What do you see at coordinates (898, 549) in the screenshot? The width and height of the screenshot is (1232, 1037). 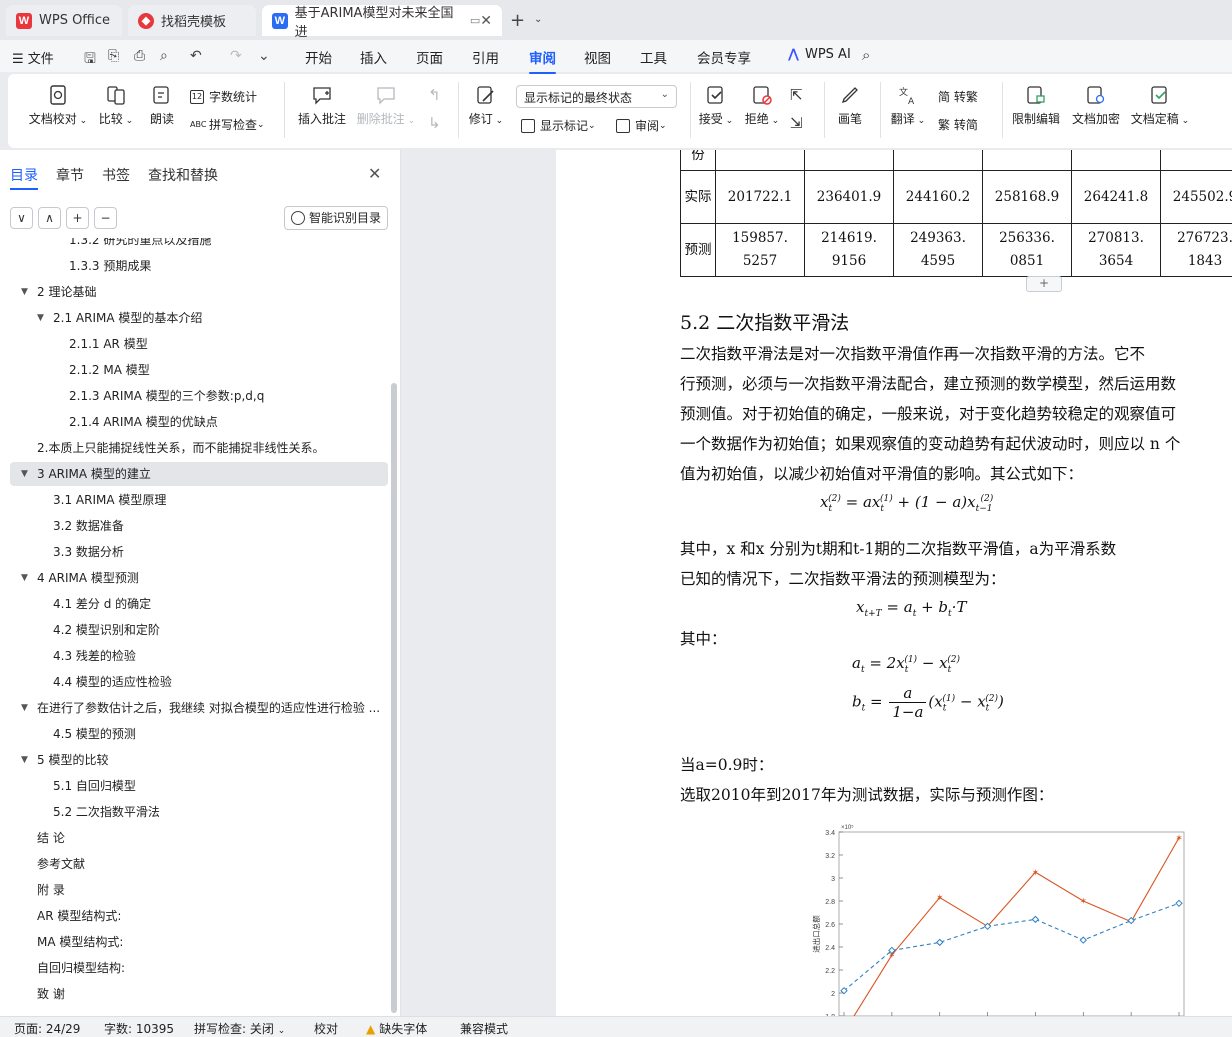 I see `paragraph: 其中，x 和x 分别为t期和t-1期的二次指数平滑值，a为平滑系数` at bounding box center [898, 549].